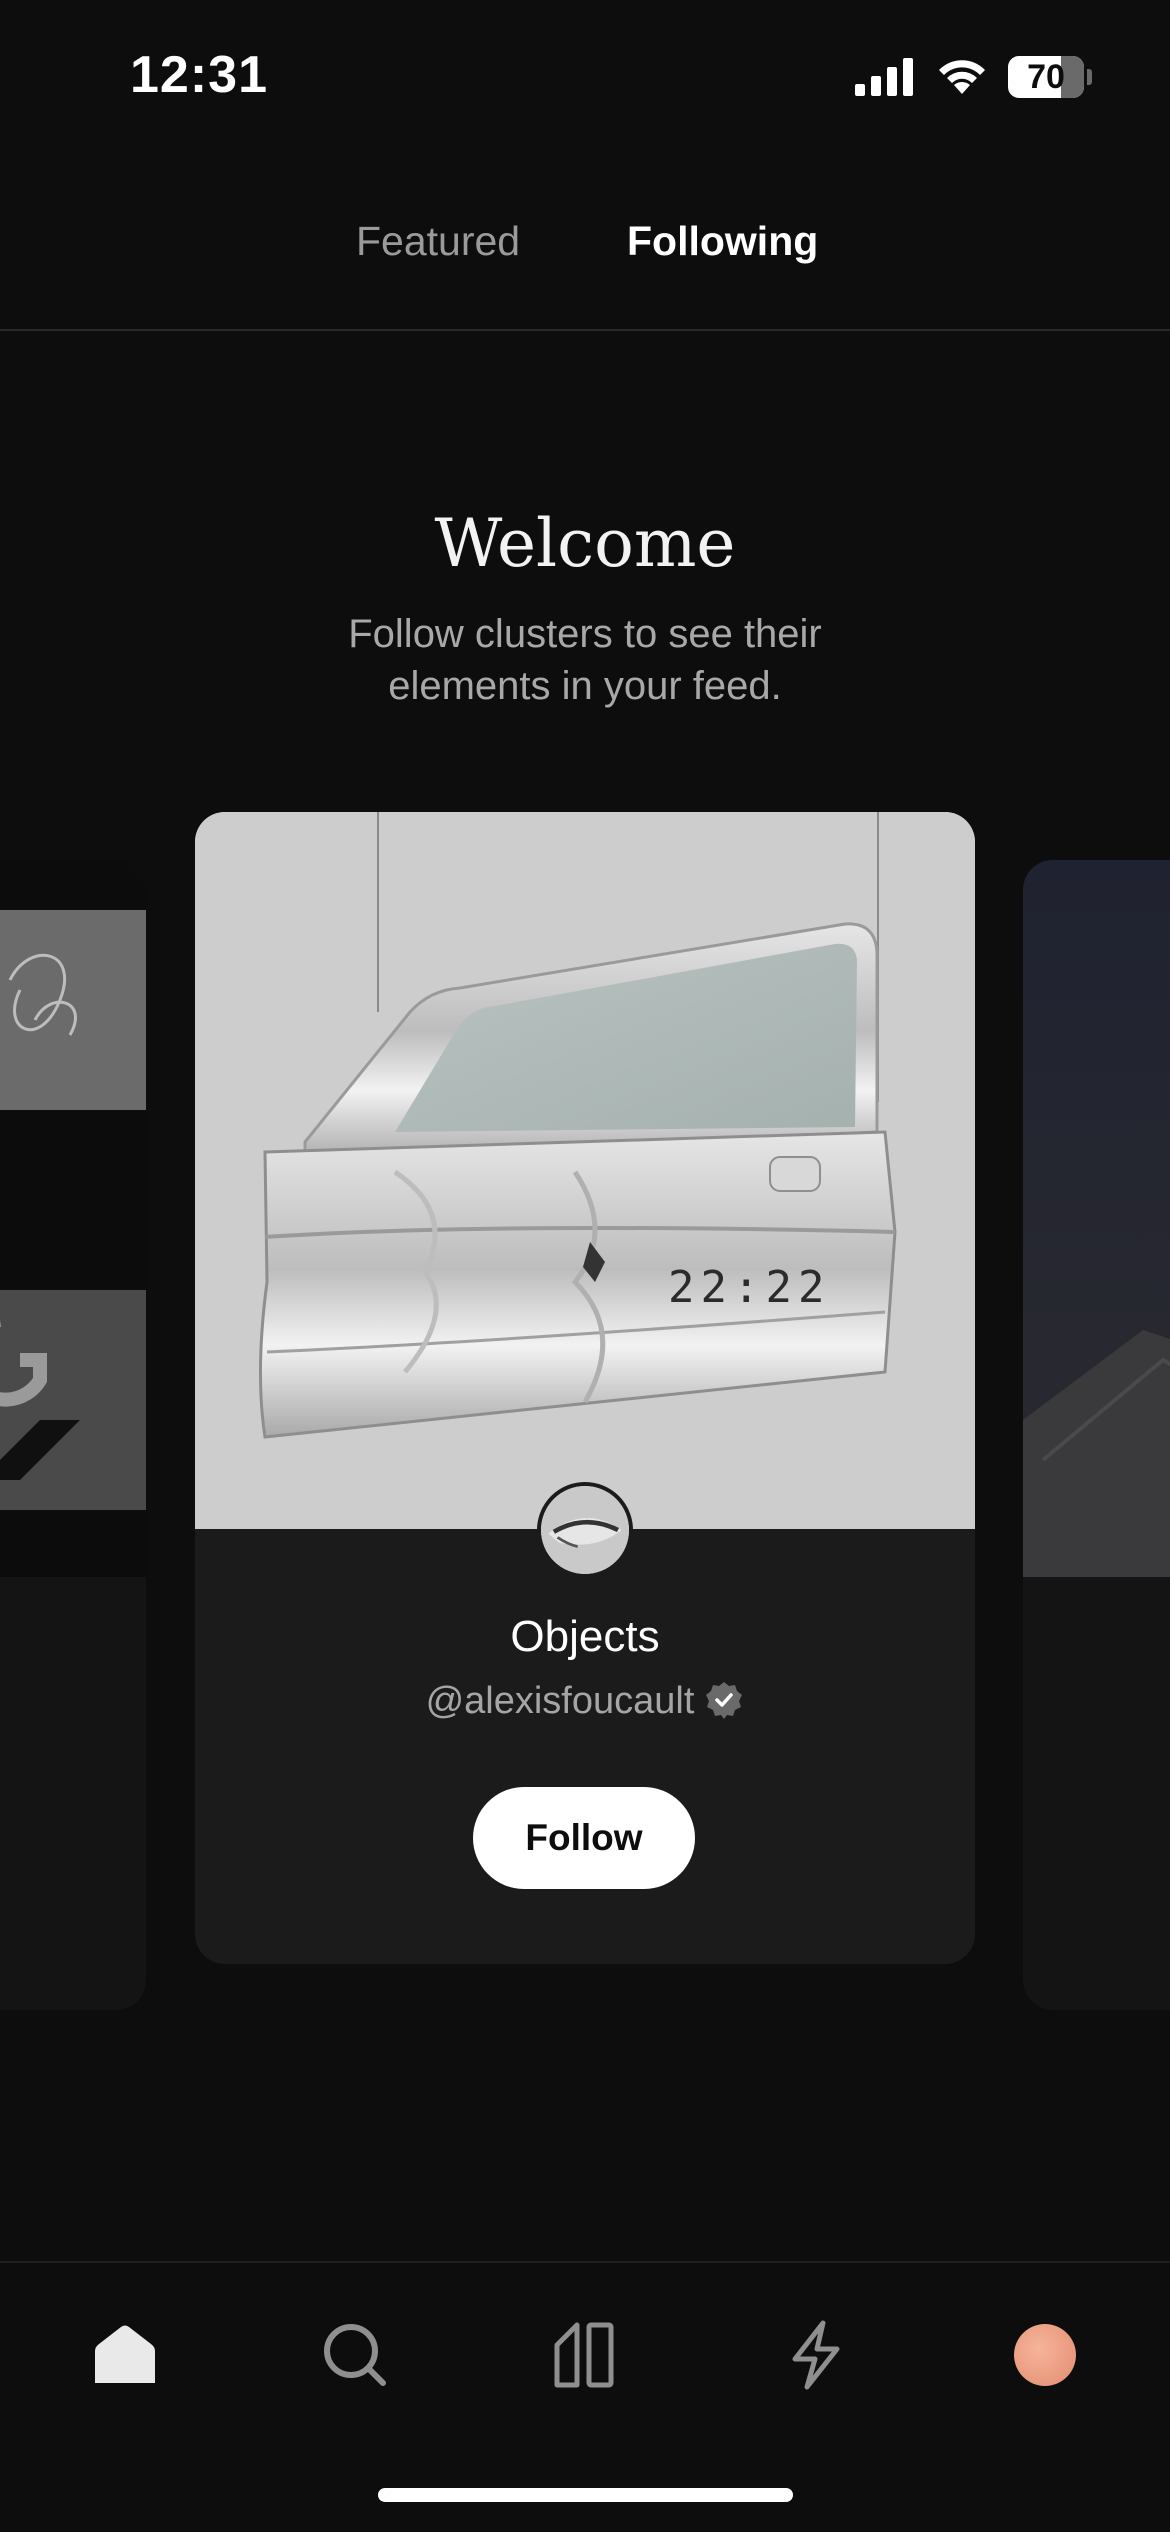  What do you see at coordinates (560, 1701) in the screenshot?
I see `cluster-owner-handle: @alexisfoucault` at bounding box center [560, 1701].